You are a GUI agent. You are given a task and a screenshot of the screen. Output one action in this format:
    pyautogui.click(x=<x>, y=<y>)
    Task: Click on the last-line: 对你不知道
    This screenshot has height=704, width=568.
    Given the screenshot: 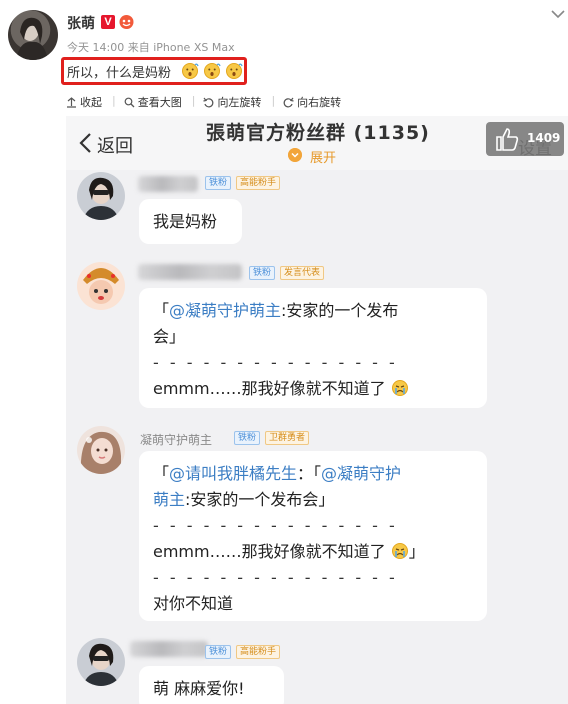 What is the action you would take?
    pyautogui.click(x=193, y=603)
    